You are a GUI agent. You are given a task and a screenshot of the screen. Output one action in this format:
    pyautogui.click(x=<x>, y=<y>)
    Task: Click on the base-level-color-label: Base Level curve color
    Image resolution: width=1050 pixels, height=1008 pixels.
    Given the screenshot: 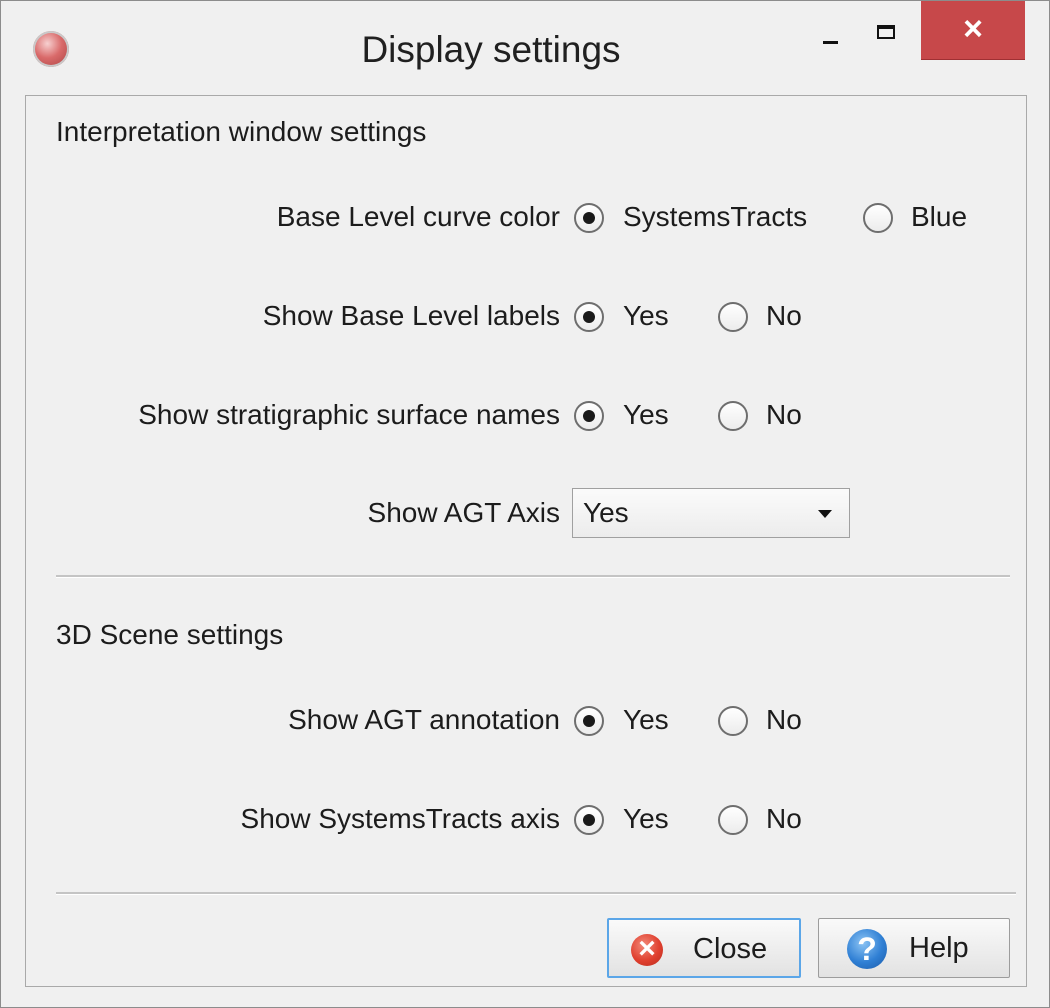 What is the action you would take?
    pyautogui.click(x=418, y=216)
    